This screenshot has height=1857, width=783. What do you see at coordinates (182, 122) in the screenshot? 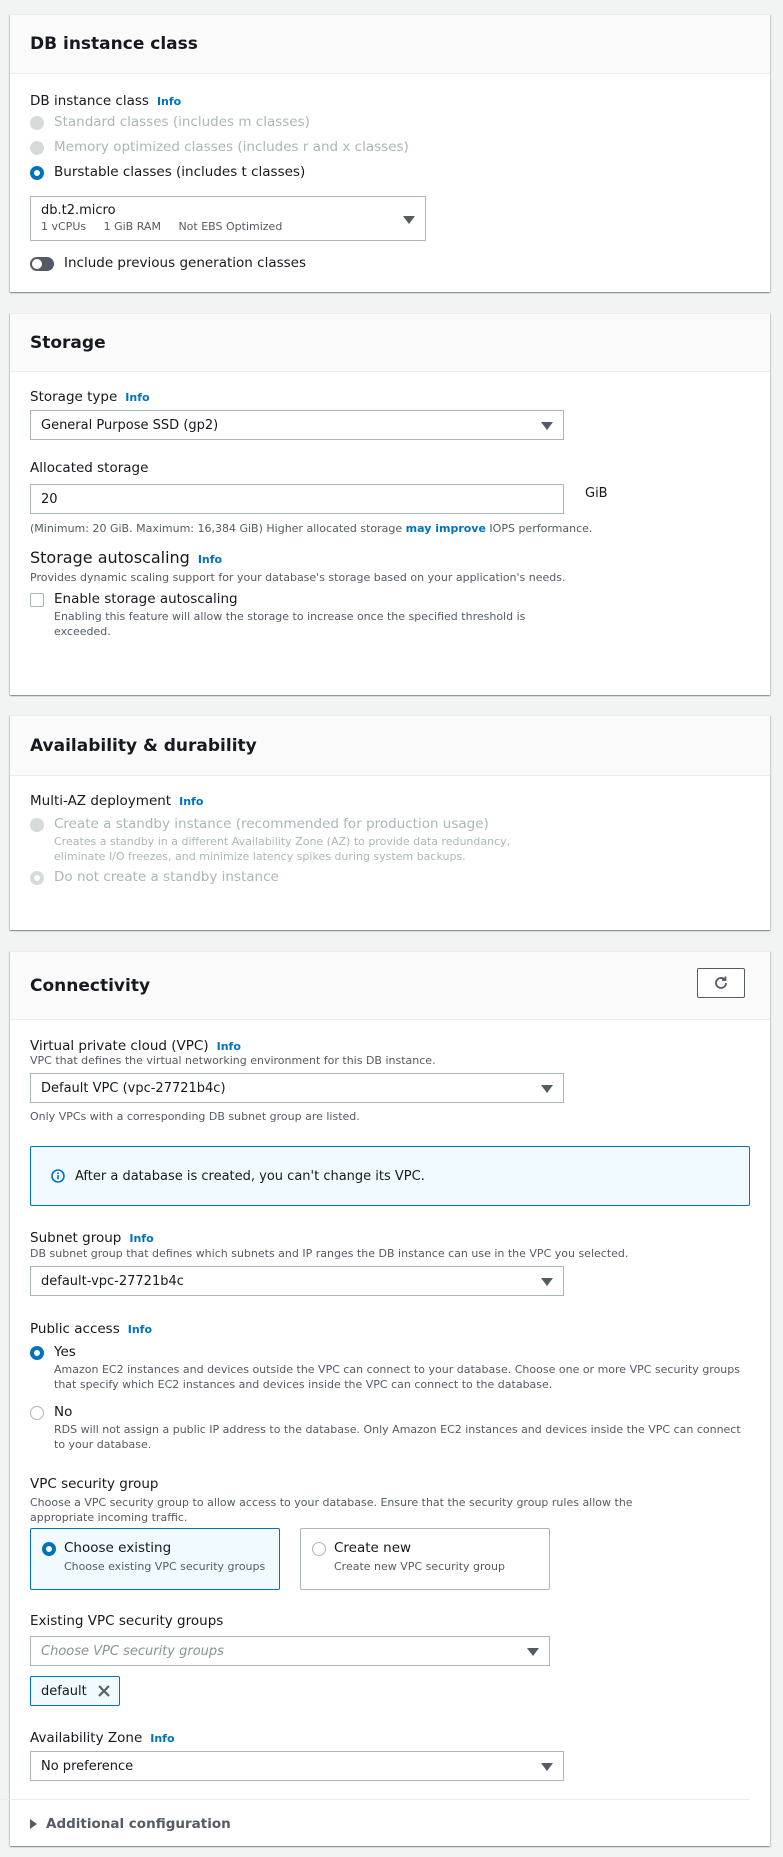
I see `radio-label: Standard classes (includes m classes)` at bounding box center [182, 122].